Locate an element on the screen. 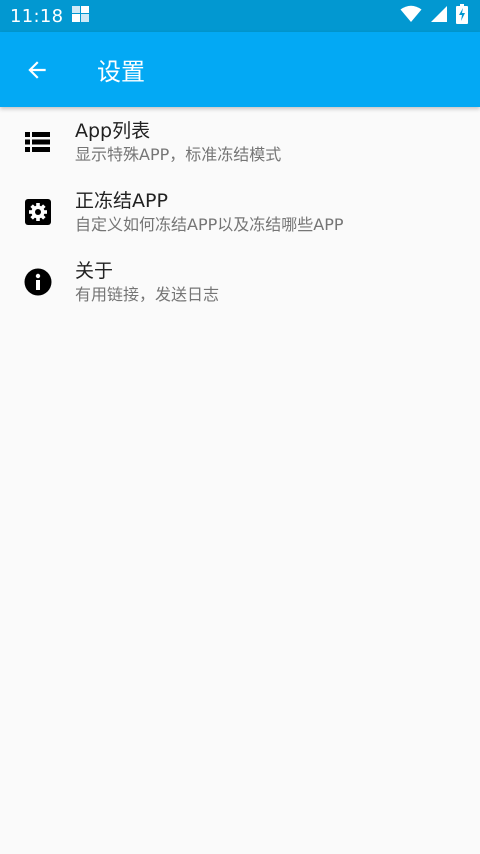 The width and height of the screenshot is (480, 854). item-subtitle: 显示特殊APP，标准冻结模式 is located at coordinates (178, 154).